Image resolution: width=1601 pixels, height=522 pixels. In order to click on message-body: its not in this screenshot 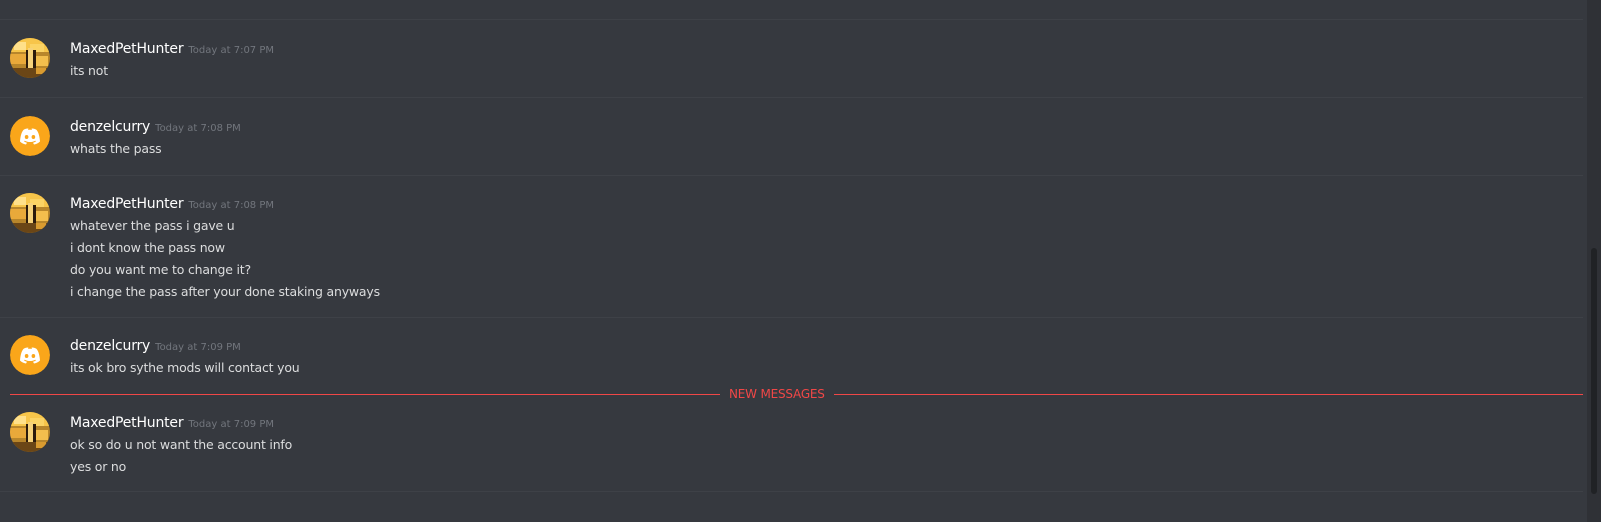, I will do `click(89, 71)`.